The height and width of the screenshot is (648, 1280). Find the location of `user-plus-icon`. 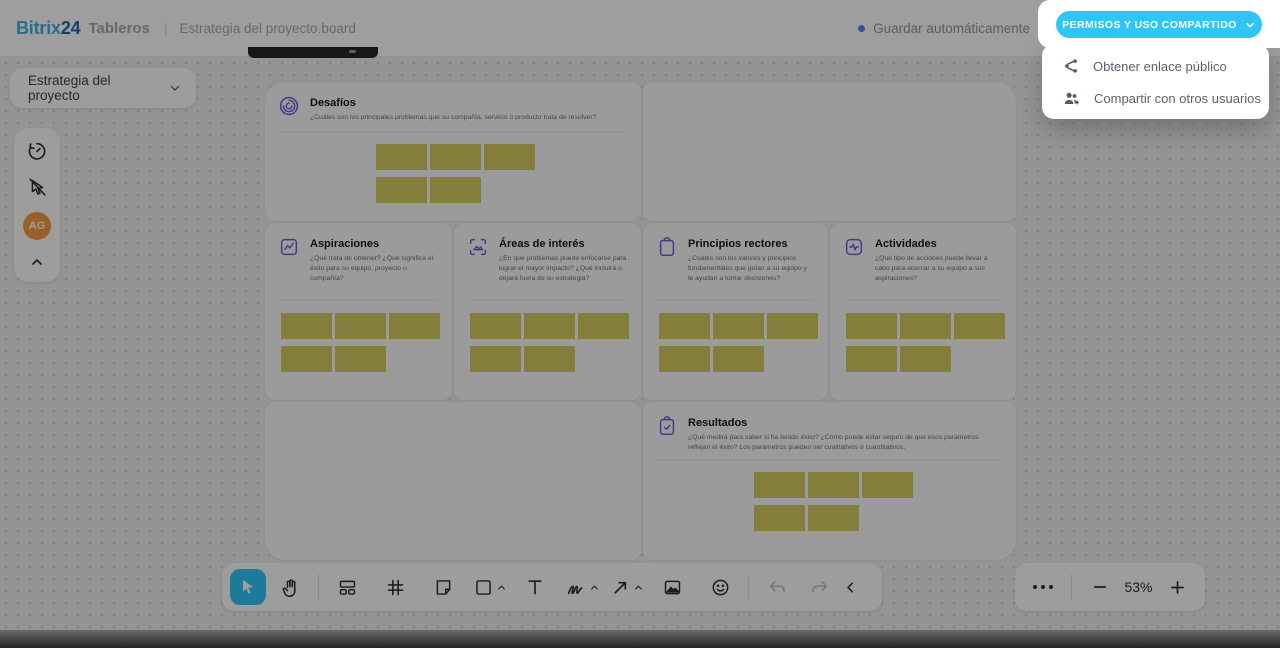

user-plus-icon is located at coordinates (1071, 98).